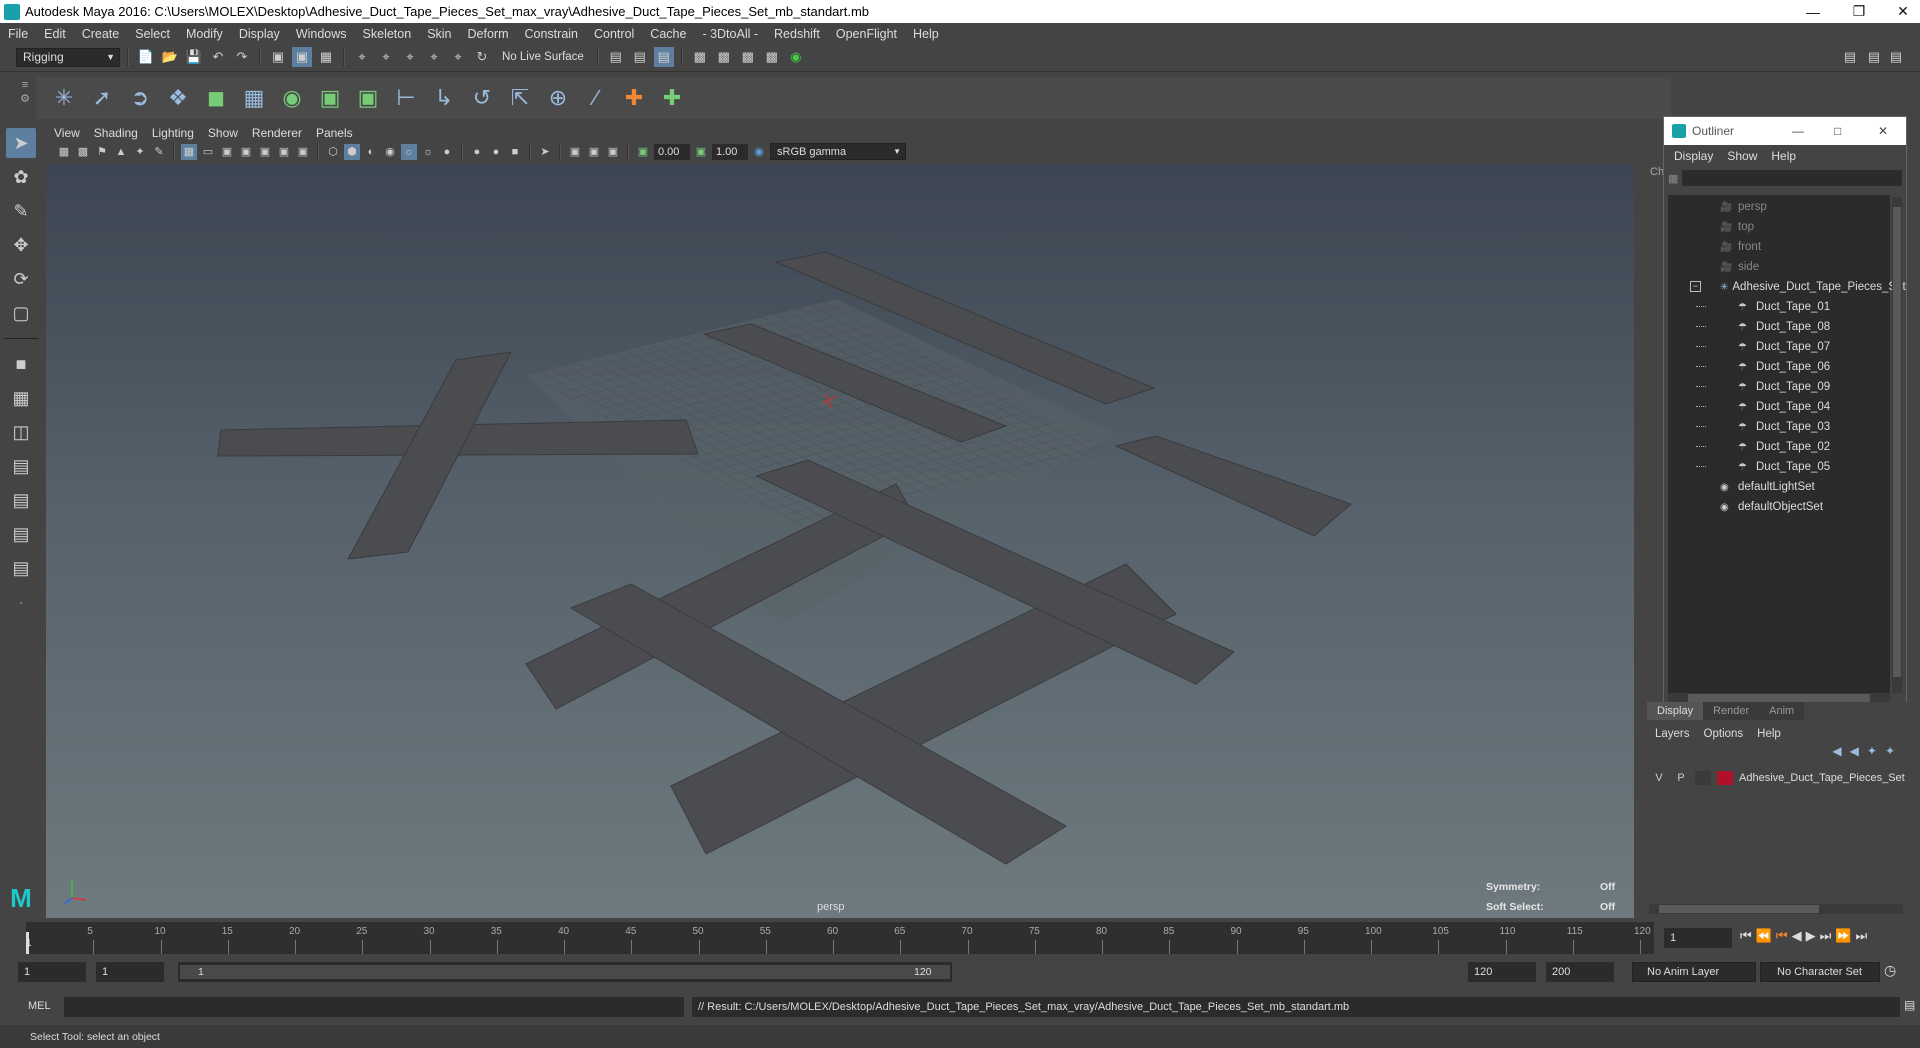 The height and width of the screenshot is (1048, 1920). Describe the element at coordinates (458, 57) in the screenshot. I see `snap-surface-icon: ⌖` at that location.